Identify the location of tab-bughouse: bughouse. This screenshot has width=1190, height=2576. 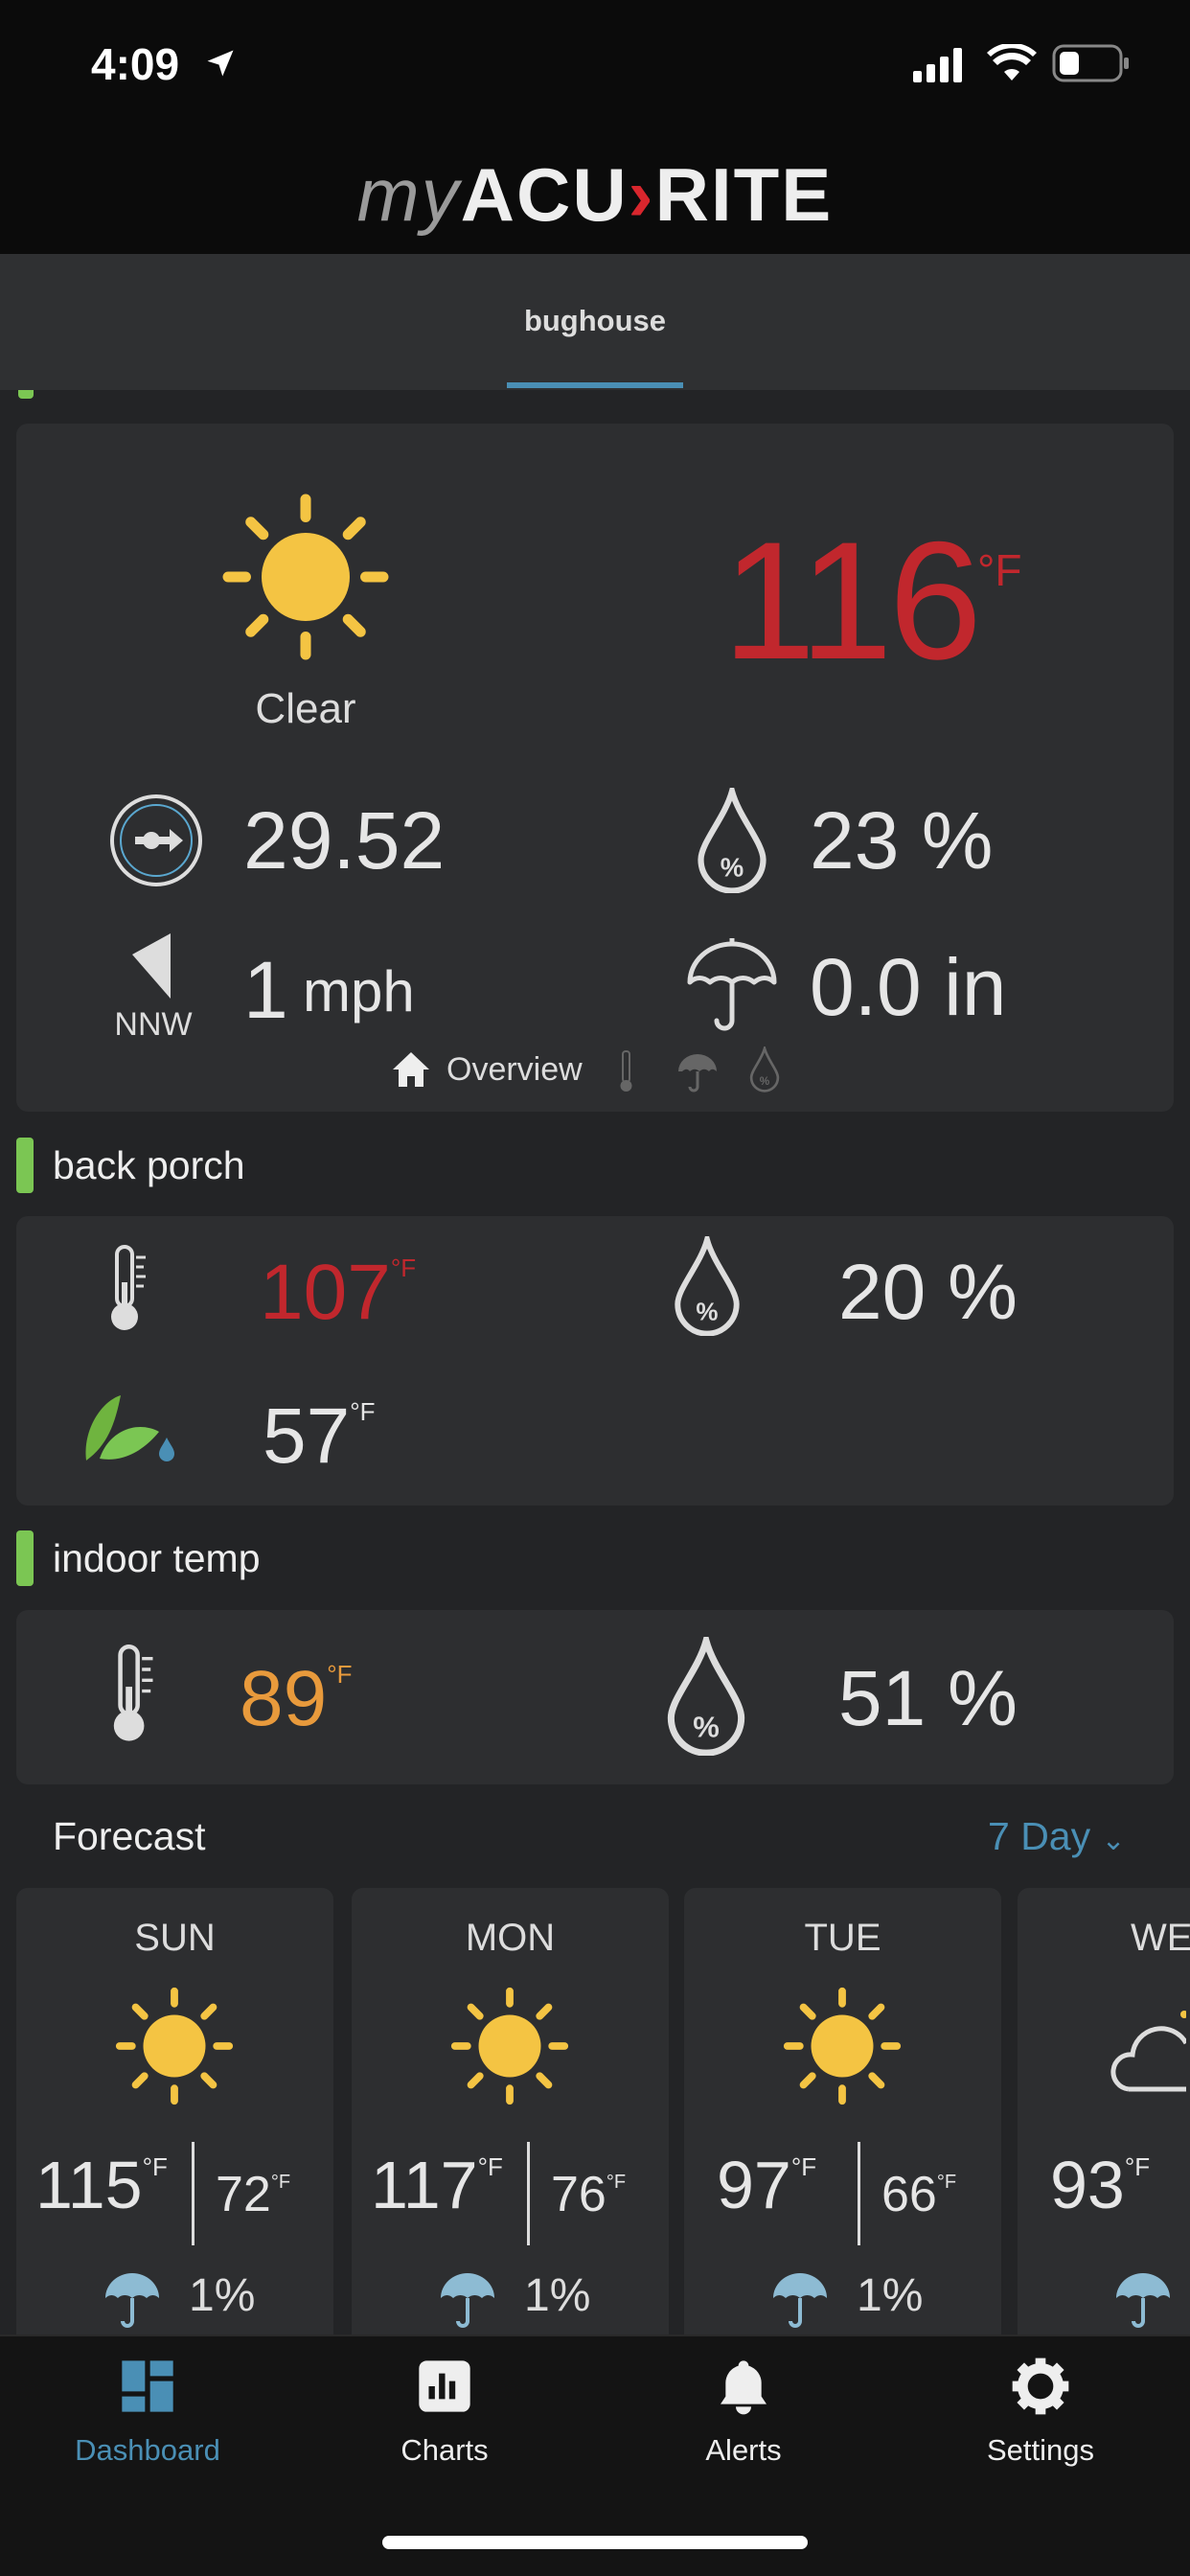
(595, 321).